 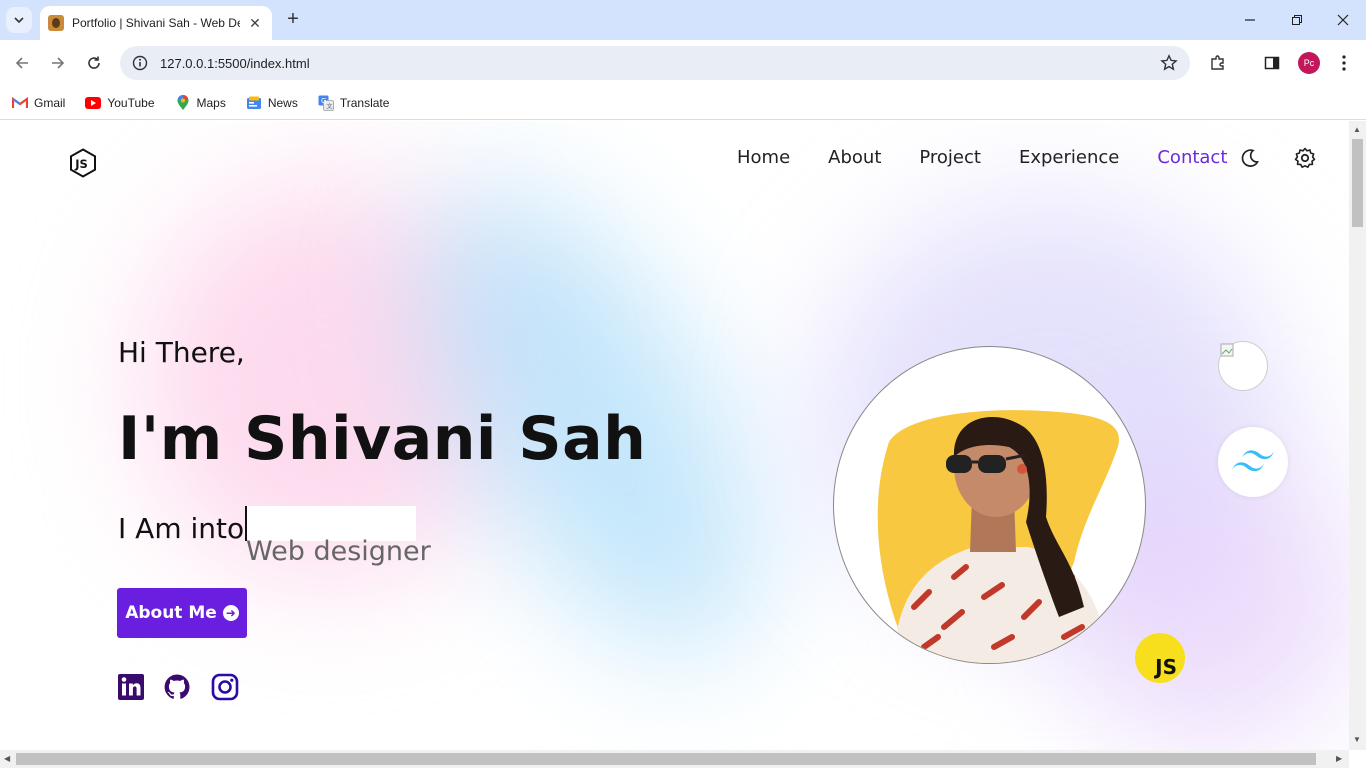 I want to click on url-text: 127.0.0.1:5500/index.html, so click(x=235, y=63).